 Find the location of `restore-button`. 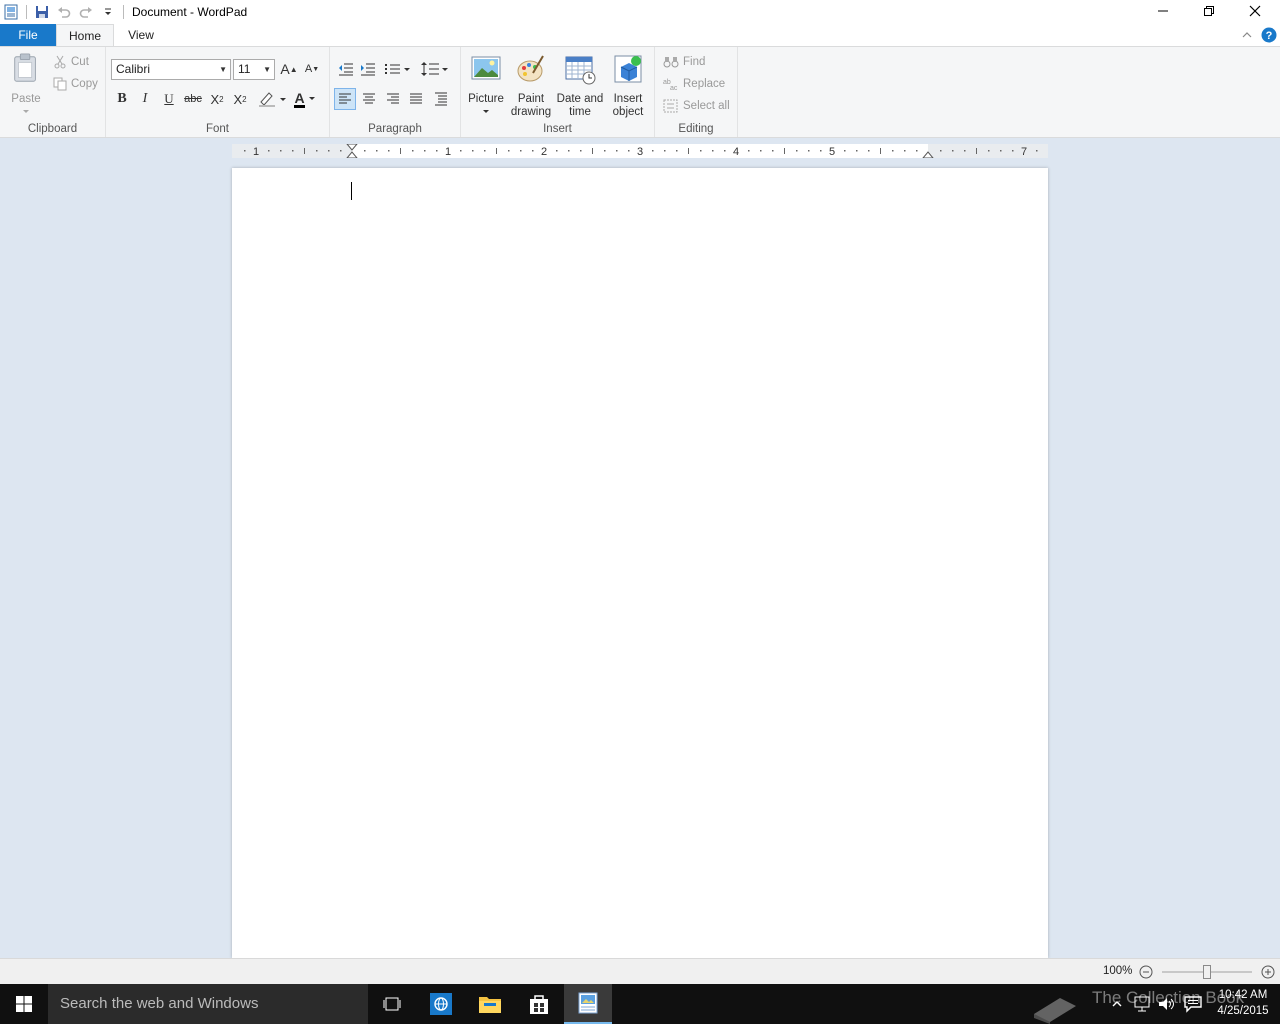

restore-button is located at coordinates (1209, 11).